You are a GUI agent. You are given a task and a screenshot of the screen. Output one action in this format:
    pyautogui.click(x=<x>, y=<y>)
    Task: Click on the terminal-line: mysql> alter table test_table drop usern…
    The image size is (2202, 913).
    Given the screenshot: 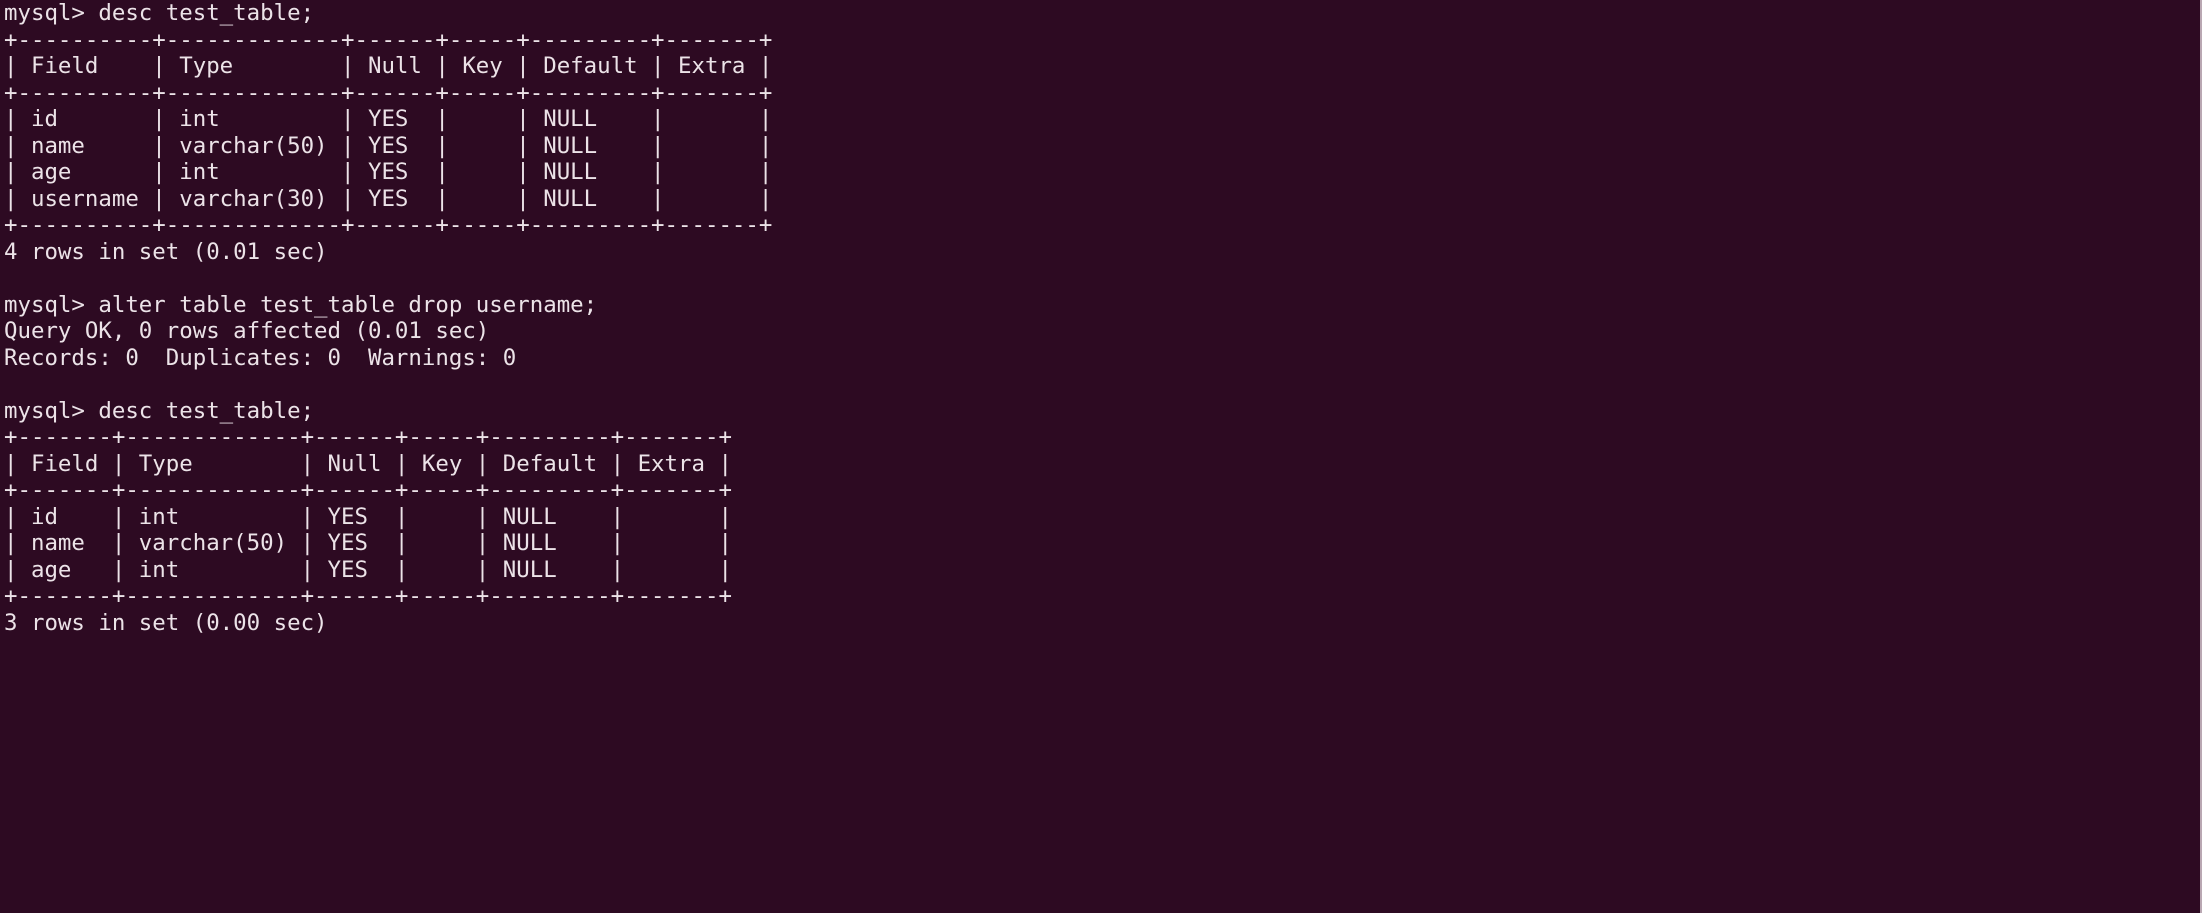 What is the action you would take?
    pyautogui.click(x=301, y=304)
    